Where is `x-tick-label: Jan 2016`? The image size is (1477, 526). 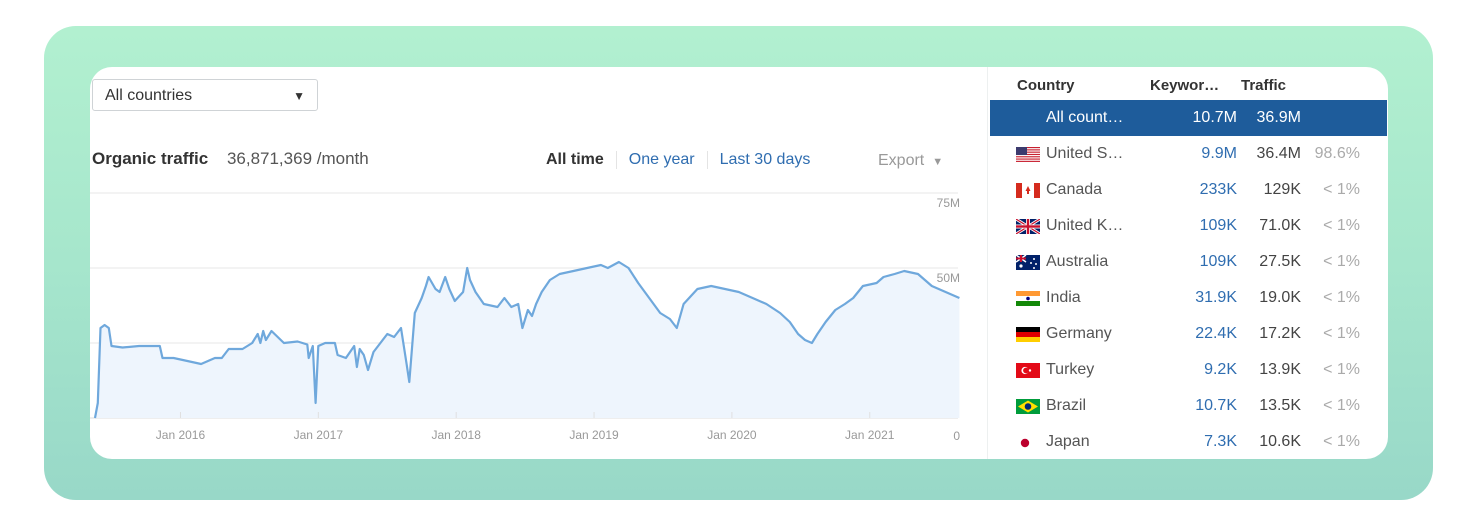 x-tick-label: Jan 2016 is located at coordinates (181, 435).